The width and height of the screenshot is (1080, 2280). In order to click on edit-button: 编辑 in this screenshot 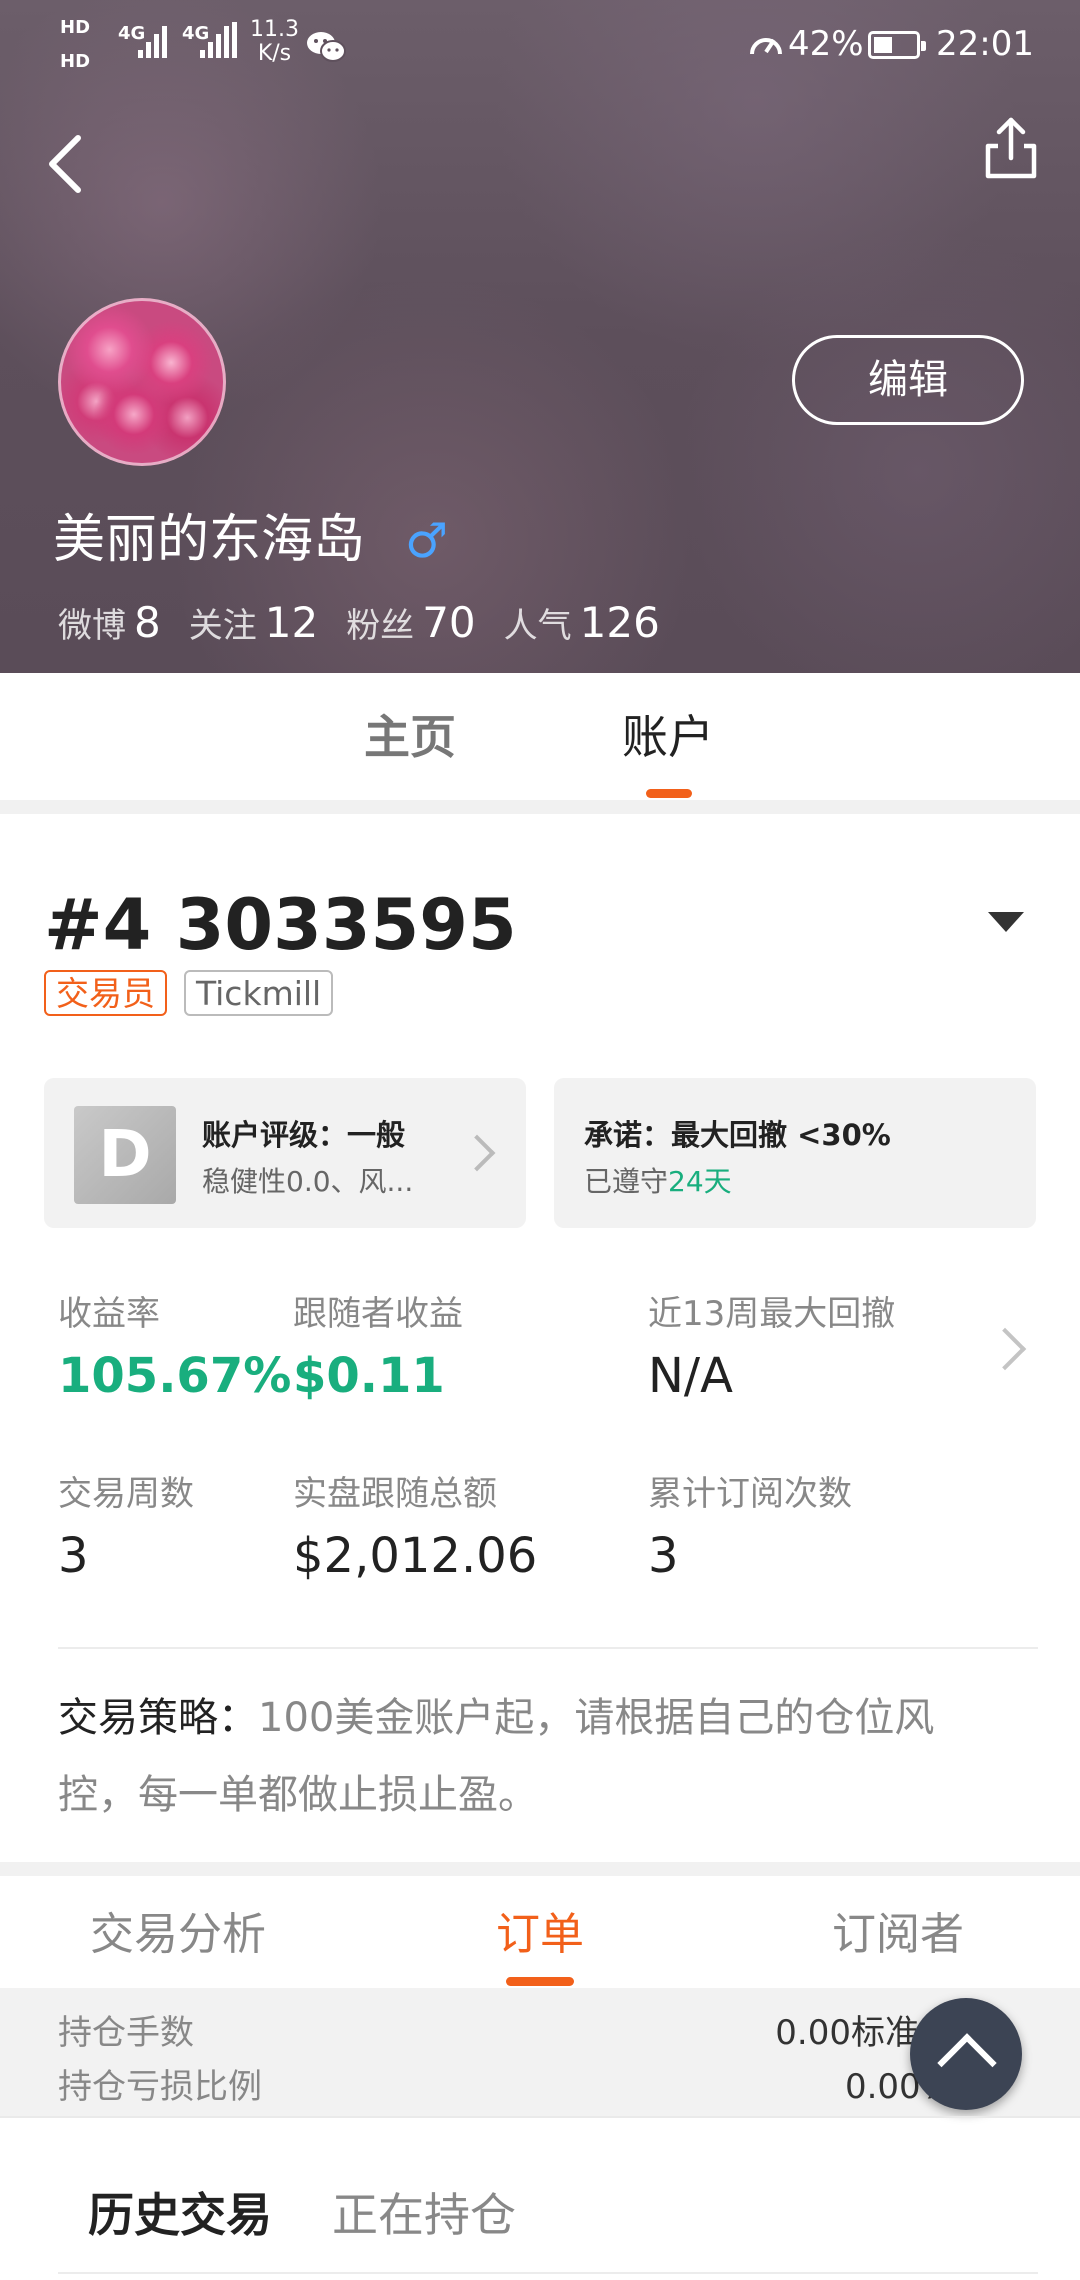, I will do `click(908, 380)`.